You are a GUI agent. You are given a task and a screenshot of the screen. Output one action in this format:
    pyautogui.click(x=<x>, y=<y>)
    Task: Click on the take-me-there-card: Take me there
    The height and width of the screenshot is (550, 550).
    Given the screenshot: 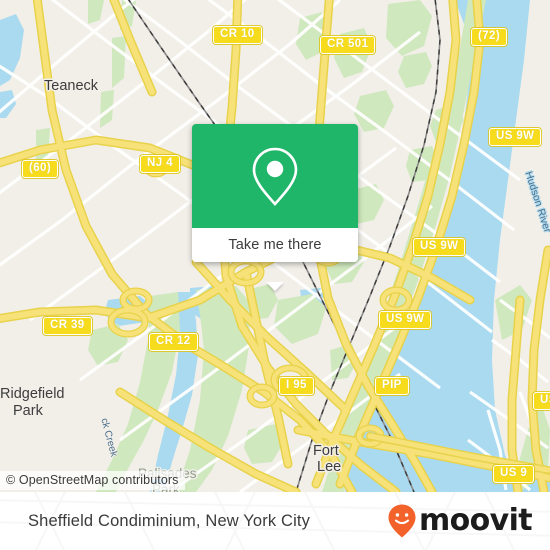 What is the action you would take?
    pyautogui.click(x=275, y=207)
    